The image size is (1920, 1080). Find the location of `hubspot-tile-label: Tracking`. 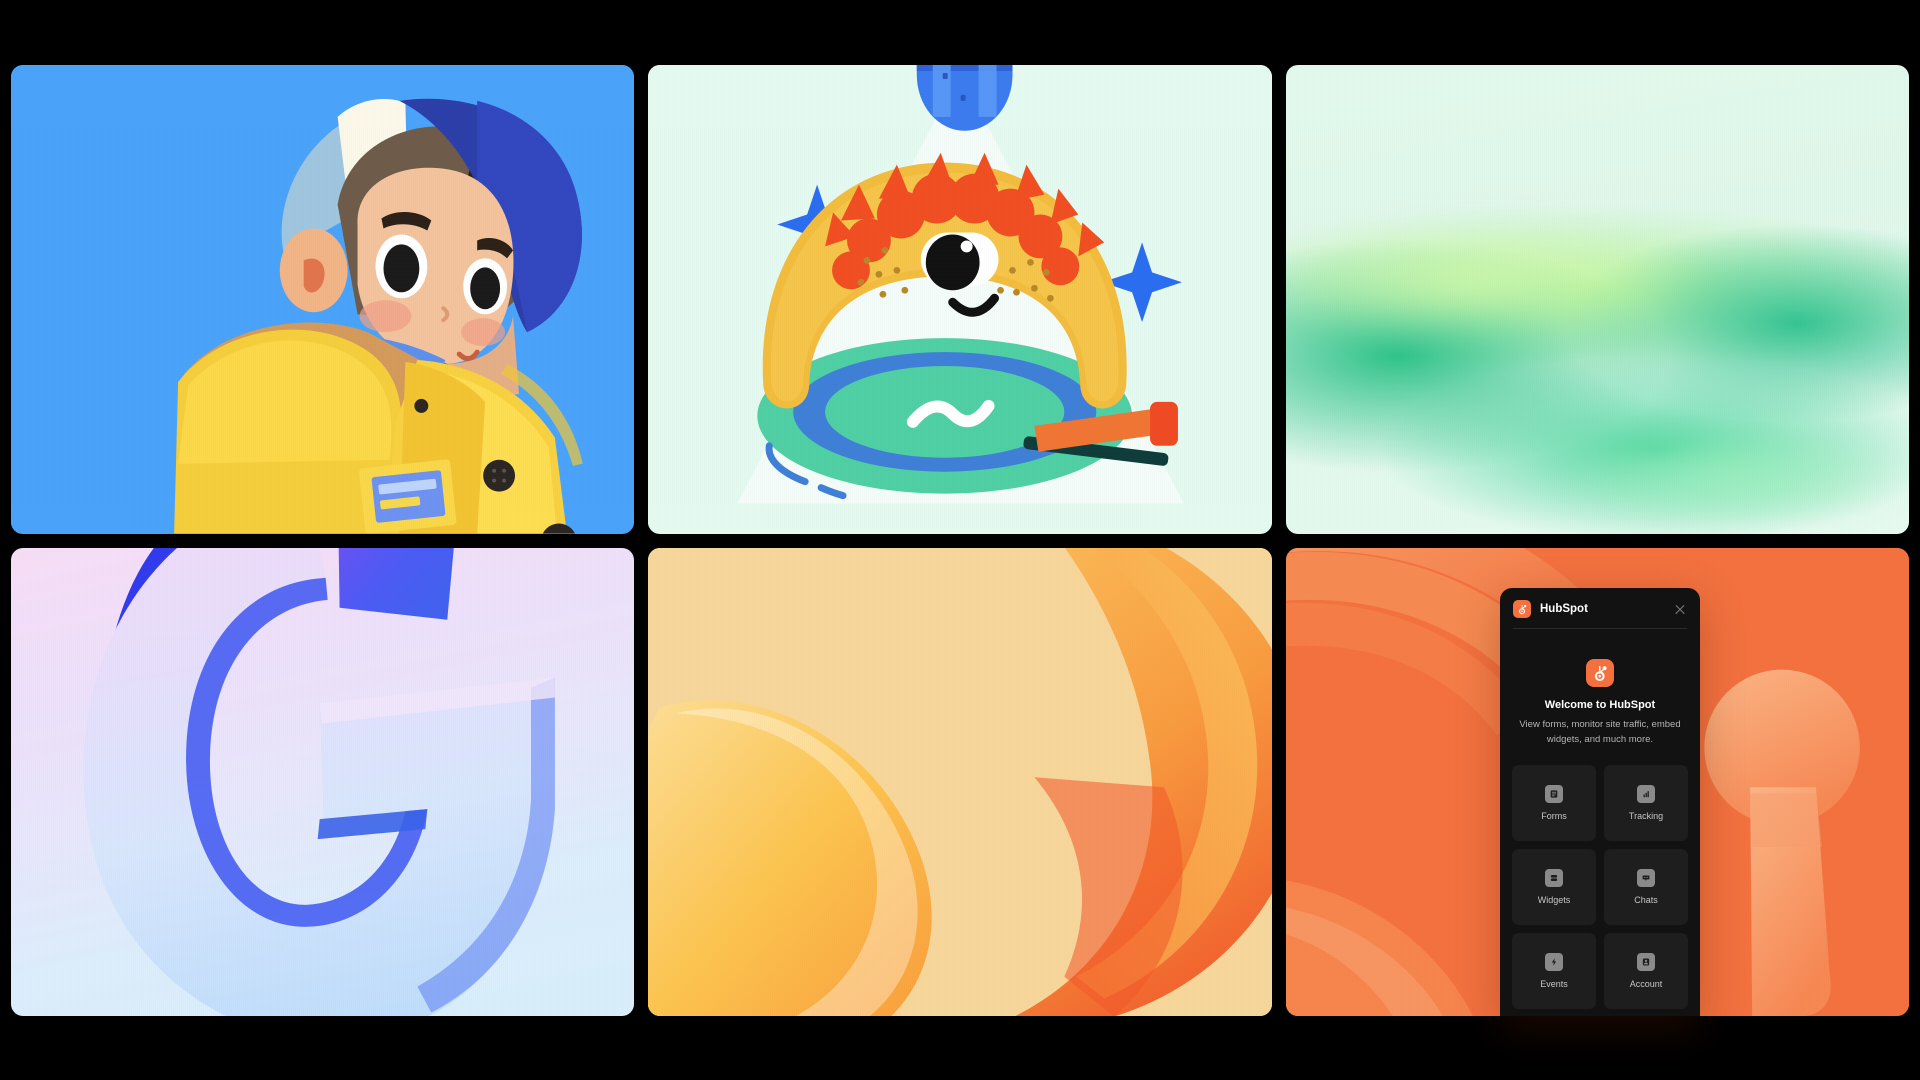

hubspot-tile-label: Tracking is located at coordinates (1646, 816).